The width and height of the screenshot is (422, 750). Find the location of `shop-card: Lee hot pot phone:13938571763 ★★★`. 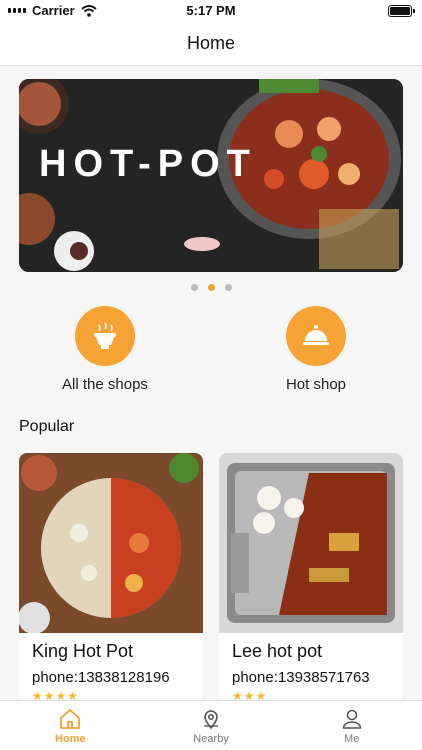

shop-card: Lee hot pot phone:13938571763 ★★★ is located at coordinates (311, 578).